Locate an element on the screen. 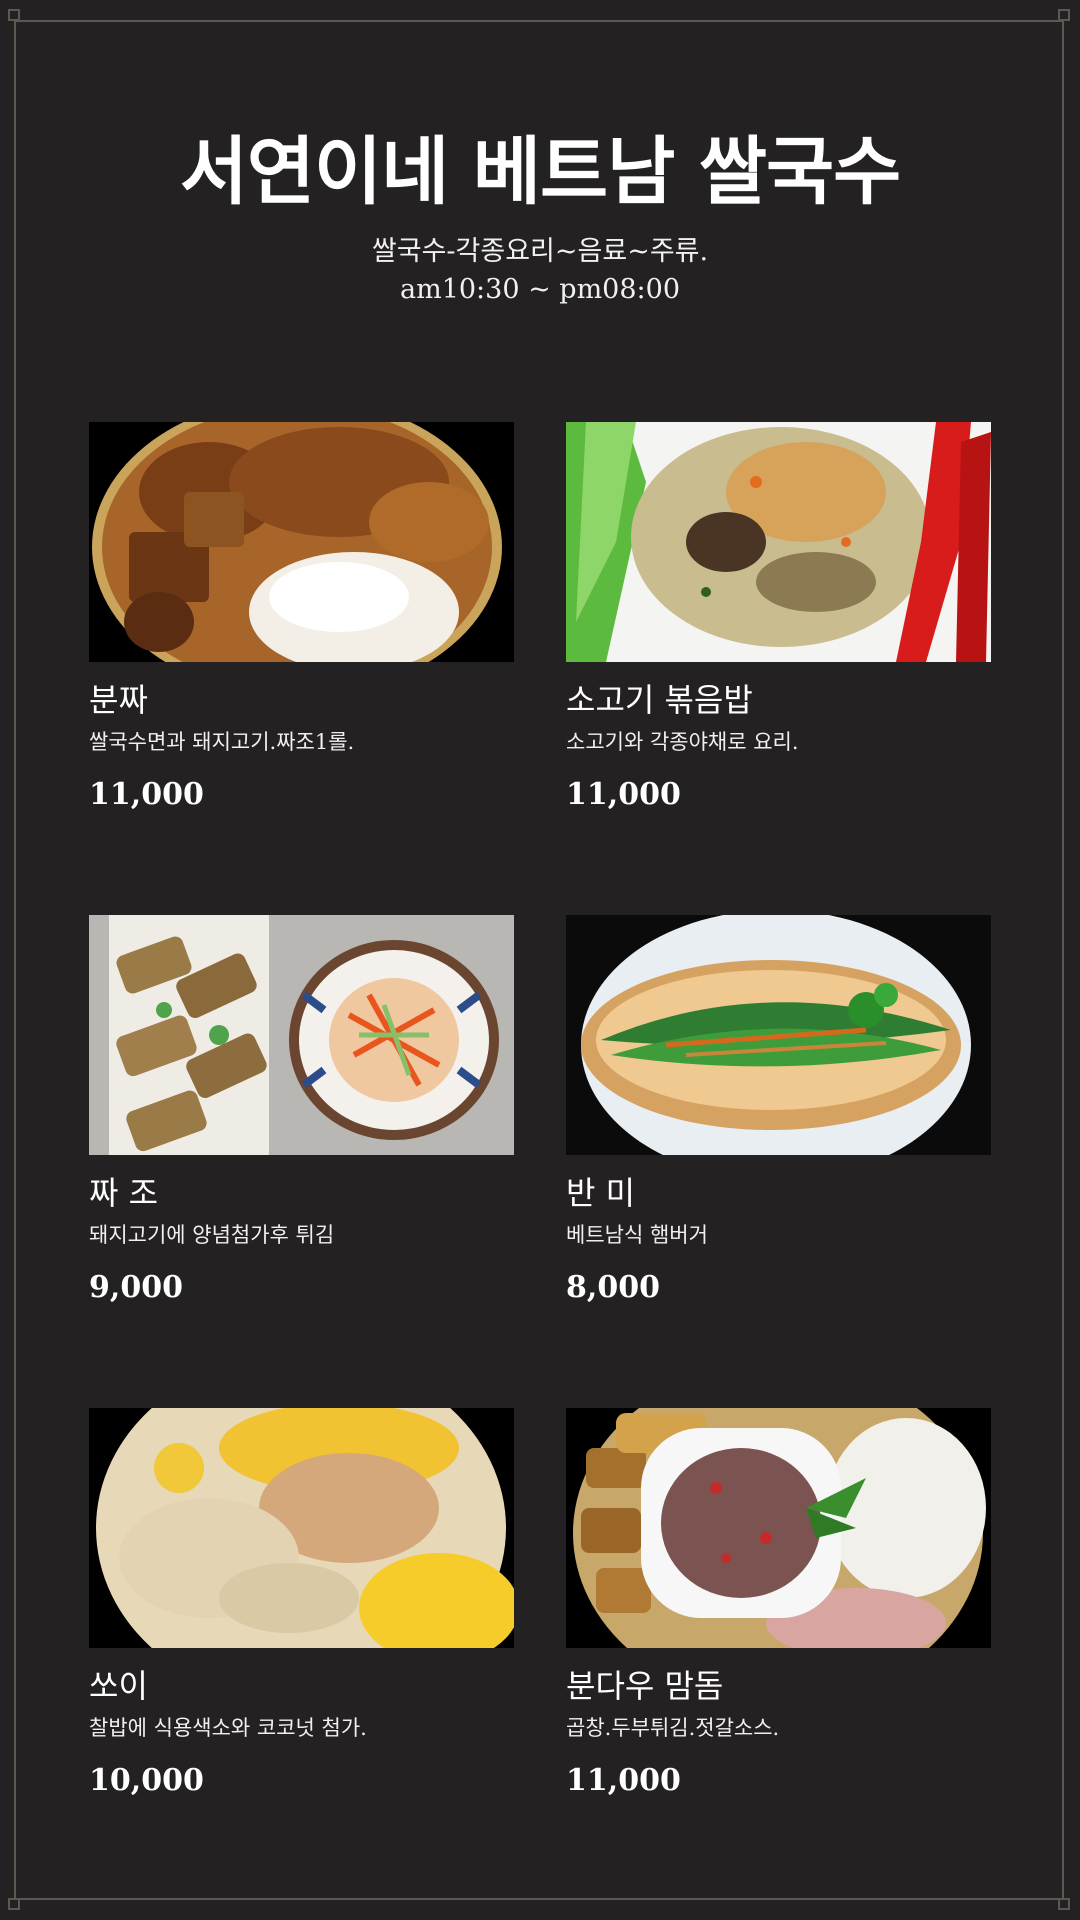  banh-mi-photo is located at coordinates (778, 1035).